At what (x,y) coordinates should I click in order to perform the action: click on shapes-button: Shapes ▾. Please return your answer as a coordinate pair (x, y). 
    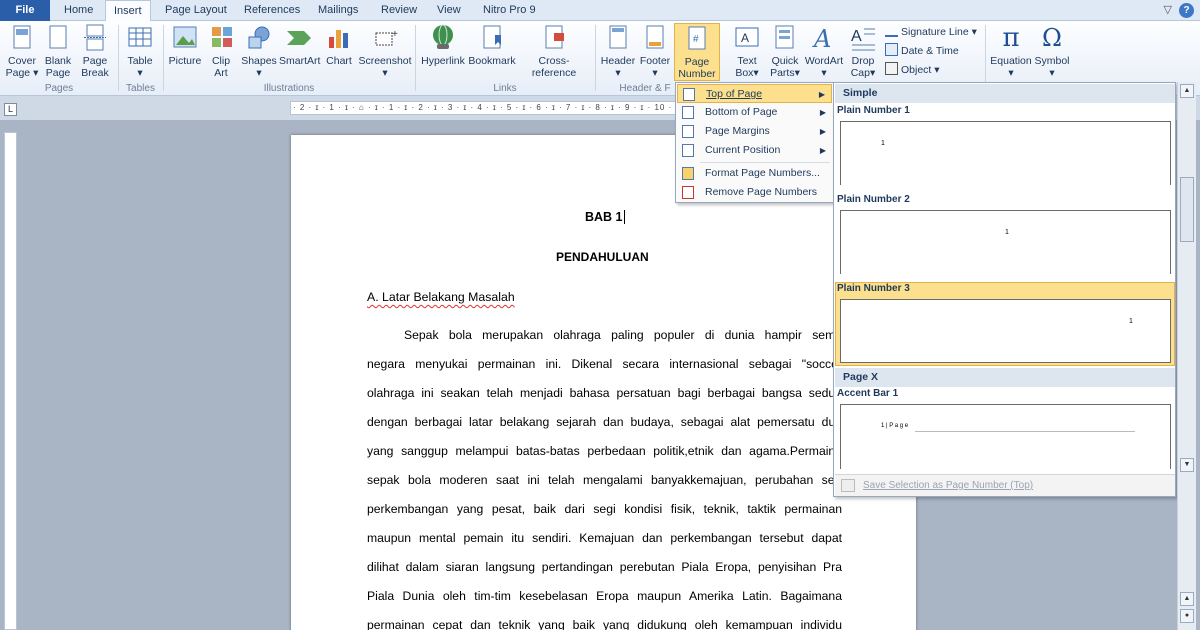
    Looking at the image, I should click on (259, 51).